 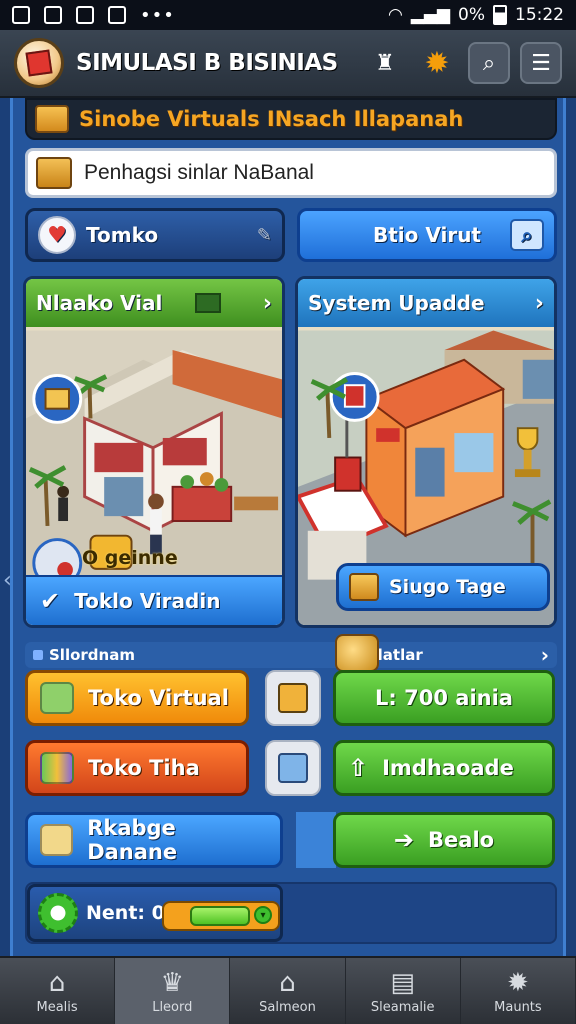 I want to click on store-visit-button: ✔ Toklo Viradin, so click(x=154, y=600).